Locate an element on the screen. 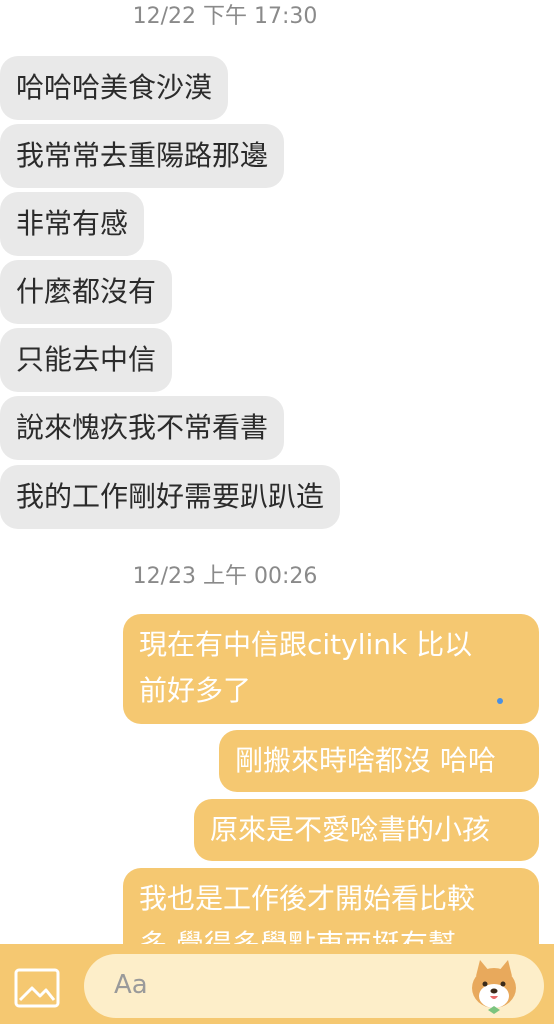 This screenshot has height=1024, width=554. message-line: 現在有中信跟citylink 比以 is located at coordinates (306, 644).